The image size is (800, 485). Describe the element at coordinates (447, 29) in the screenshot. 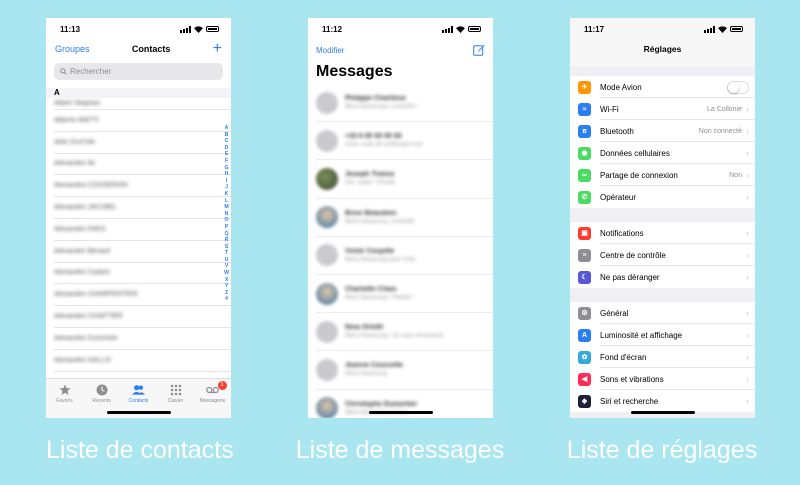

I see `signal-icon` at that location.